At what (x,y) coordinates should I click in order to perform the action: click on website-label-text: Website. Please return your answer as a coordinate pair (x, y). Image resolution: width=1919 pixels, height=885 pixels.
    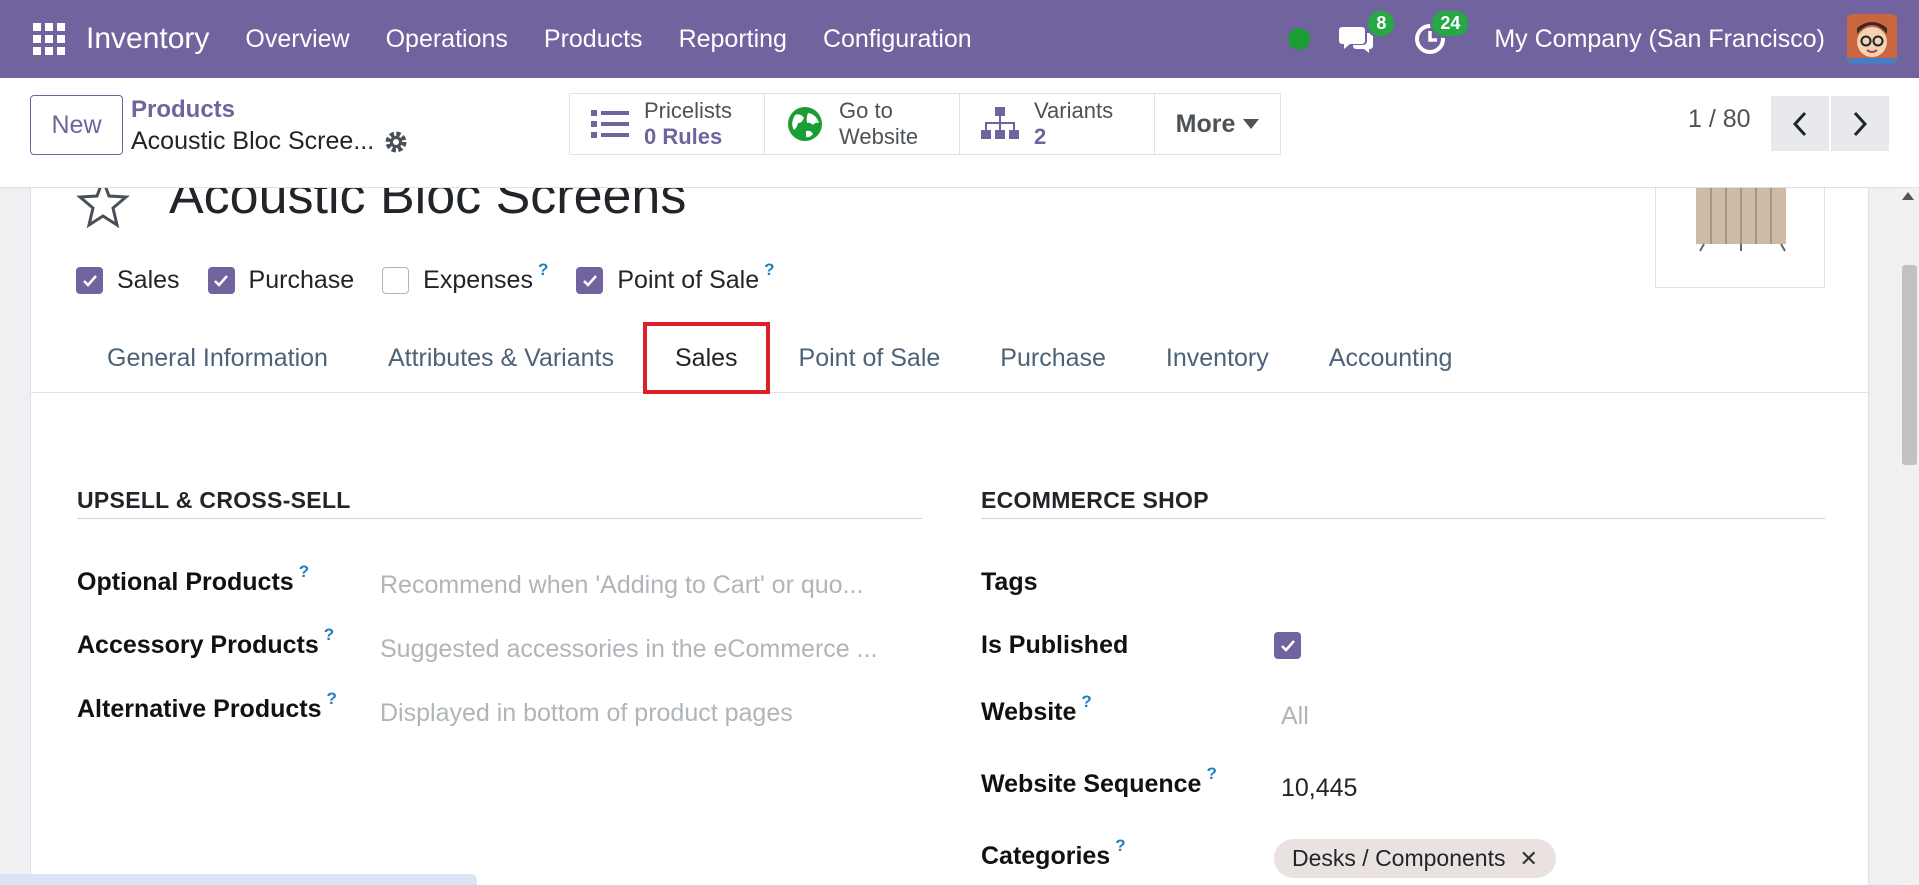
    Looking at the image, I should click on (1029, 712).